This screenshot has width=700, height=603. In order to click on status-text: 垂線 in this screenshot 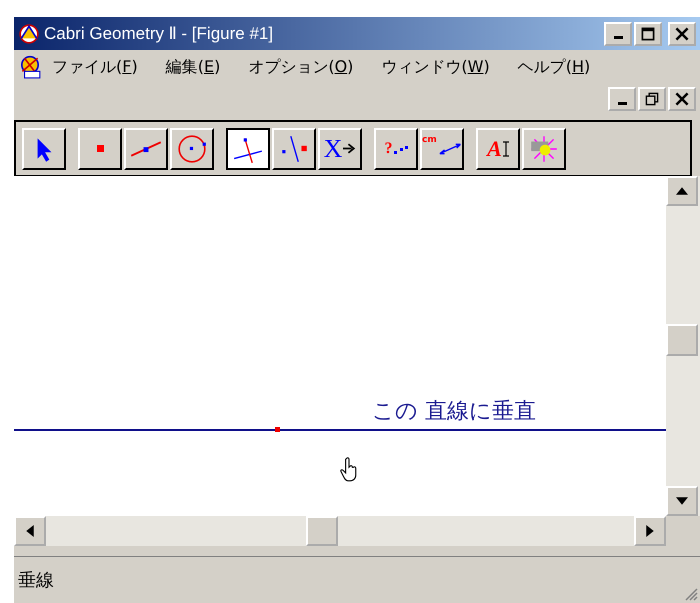, I will do `click(36, 580)`.